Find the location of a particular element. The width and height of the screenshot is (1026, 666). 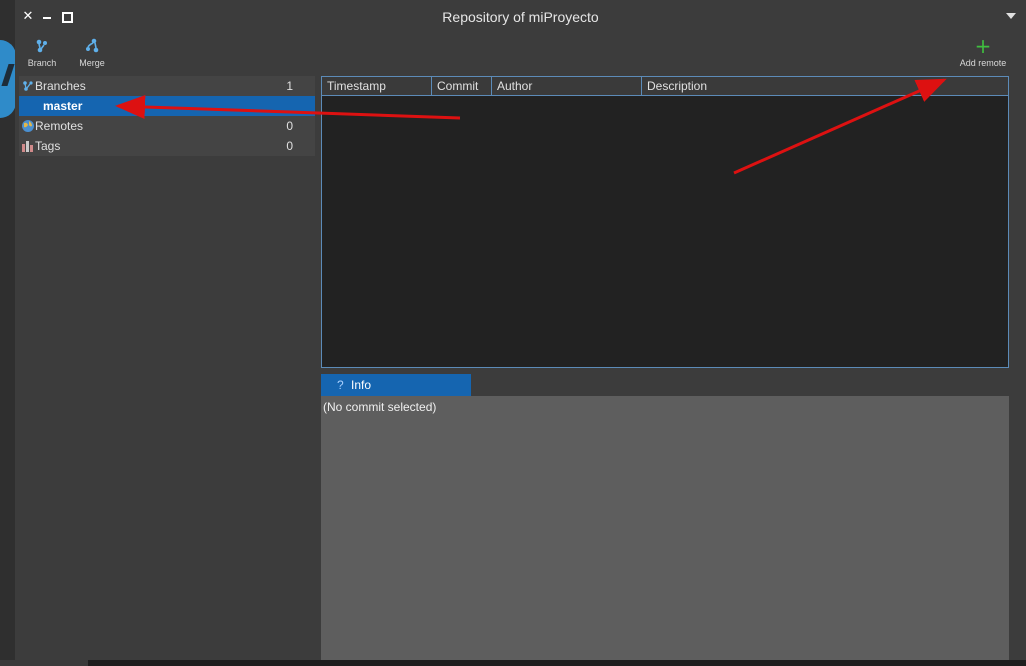

tree-item-tags: Tags 0 is located at coordinates (167, 146).